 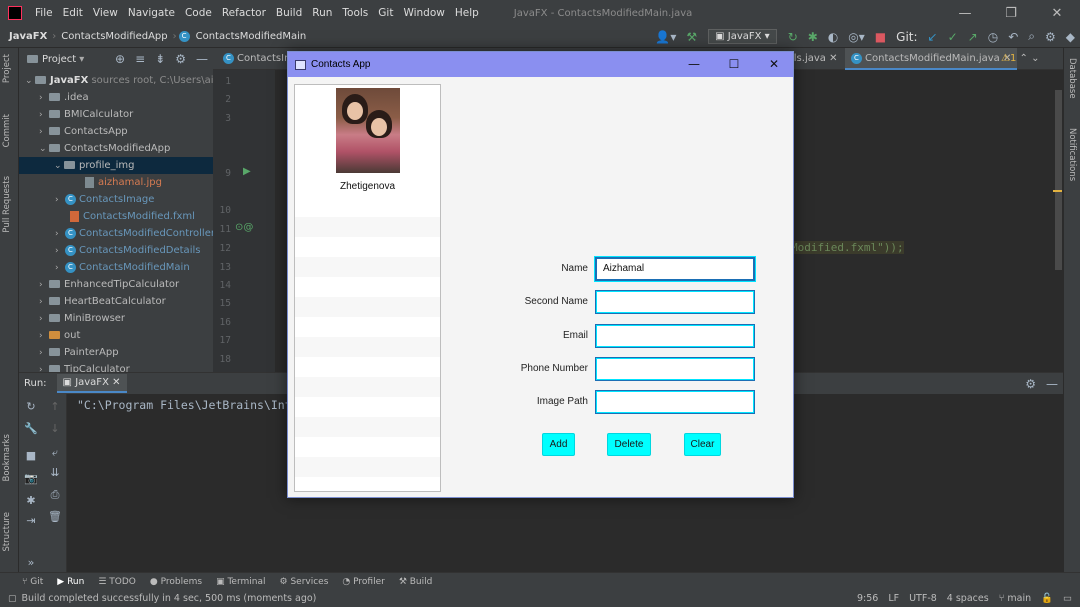 What do you see at coordinates (423, 13) in the screenshot?
I see `menu-window: Window` at bounding box center [423, 13].